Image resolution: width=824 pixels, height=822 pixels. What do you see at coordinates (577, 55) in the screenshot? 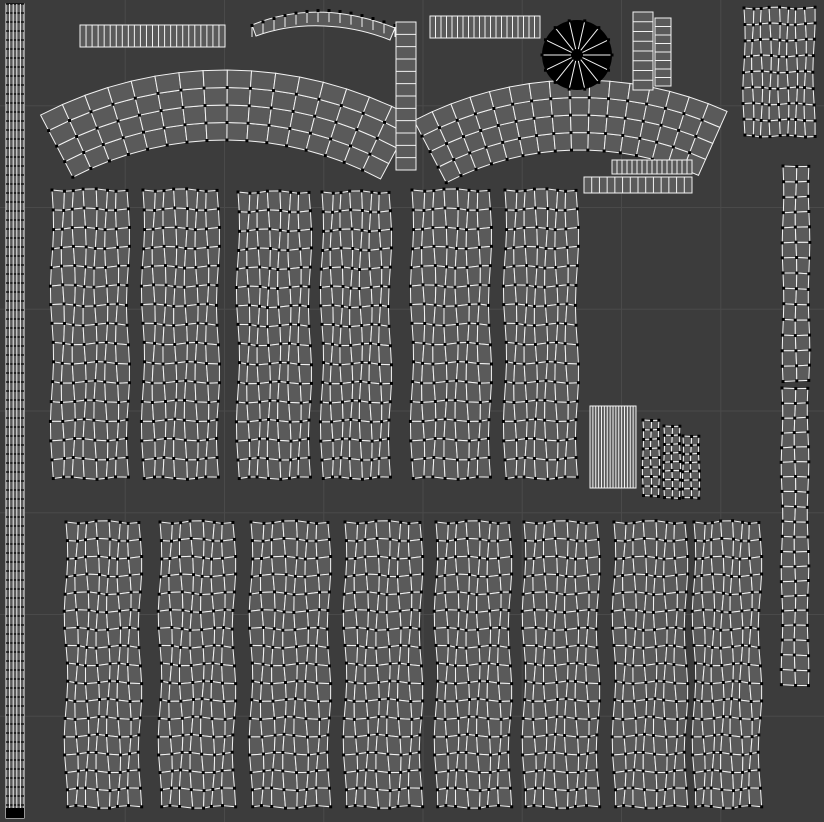
I see `uv-island-disc` at bounding box center [577, 55].